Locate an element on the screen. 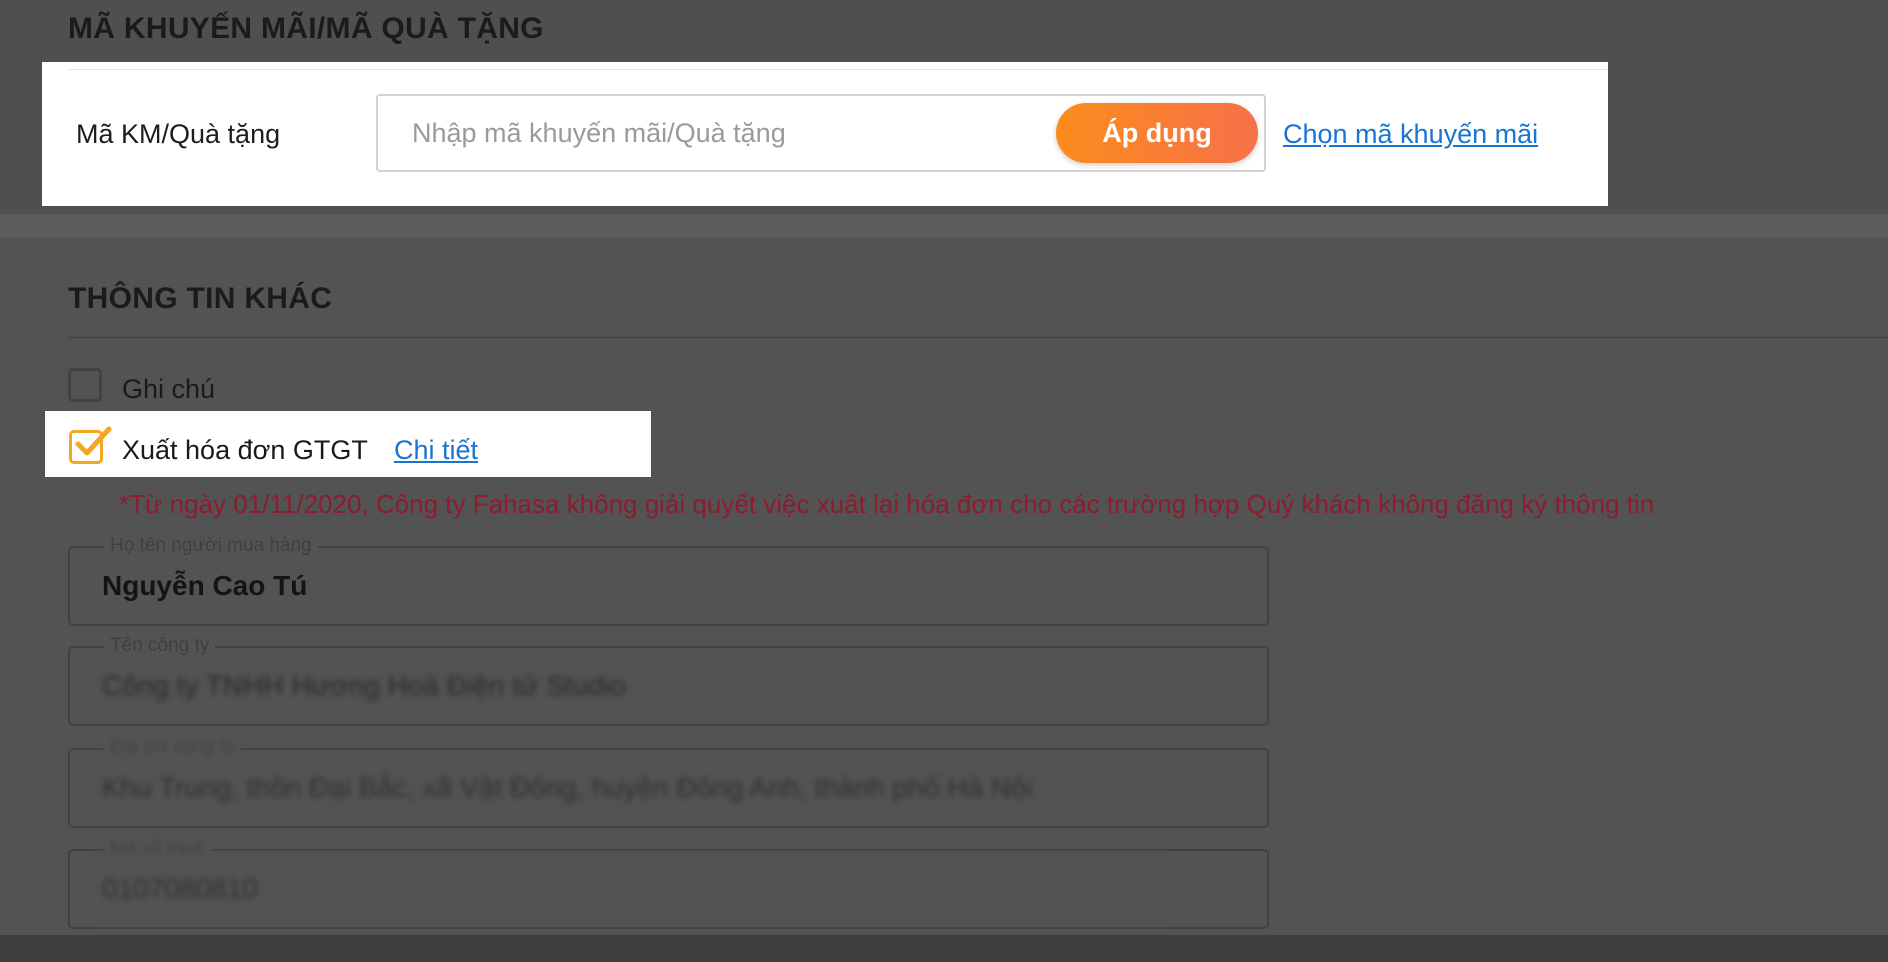  vat-detail-link: Chi tiết is located at coordinates (436, 450).